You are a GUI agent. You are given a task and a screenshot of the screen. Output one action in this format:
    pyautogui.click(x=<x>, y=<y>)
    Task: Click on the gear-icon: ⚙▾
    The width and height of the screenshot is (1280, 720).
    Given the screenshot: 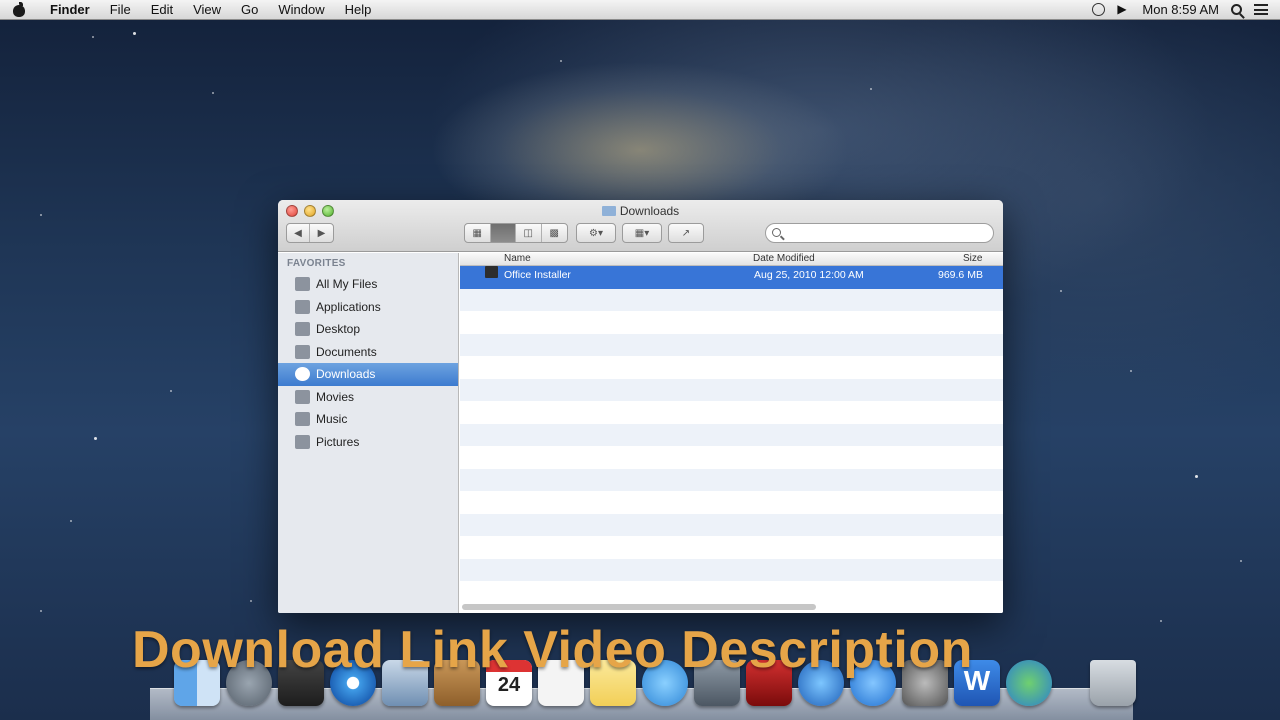 What is the action you would take?
    pyautogui.click(x=596, y=233)
    